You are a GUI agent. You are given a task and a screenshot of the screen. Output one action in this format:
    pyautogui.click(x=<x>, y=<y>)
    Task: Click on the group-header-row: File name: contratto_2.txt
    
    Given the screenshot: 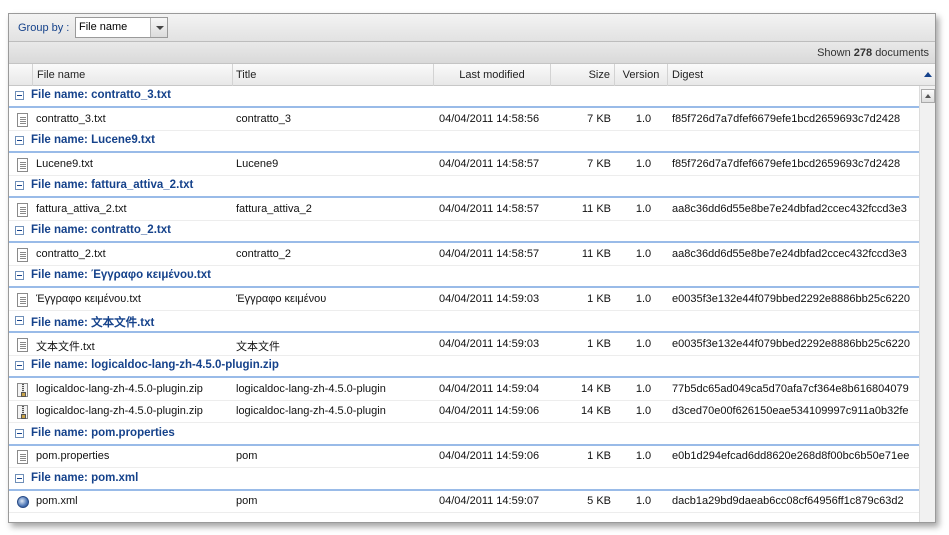 What is the action you would take?
    pyautogui.click(x=464, y=232)
    